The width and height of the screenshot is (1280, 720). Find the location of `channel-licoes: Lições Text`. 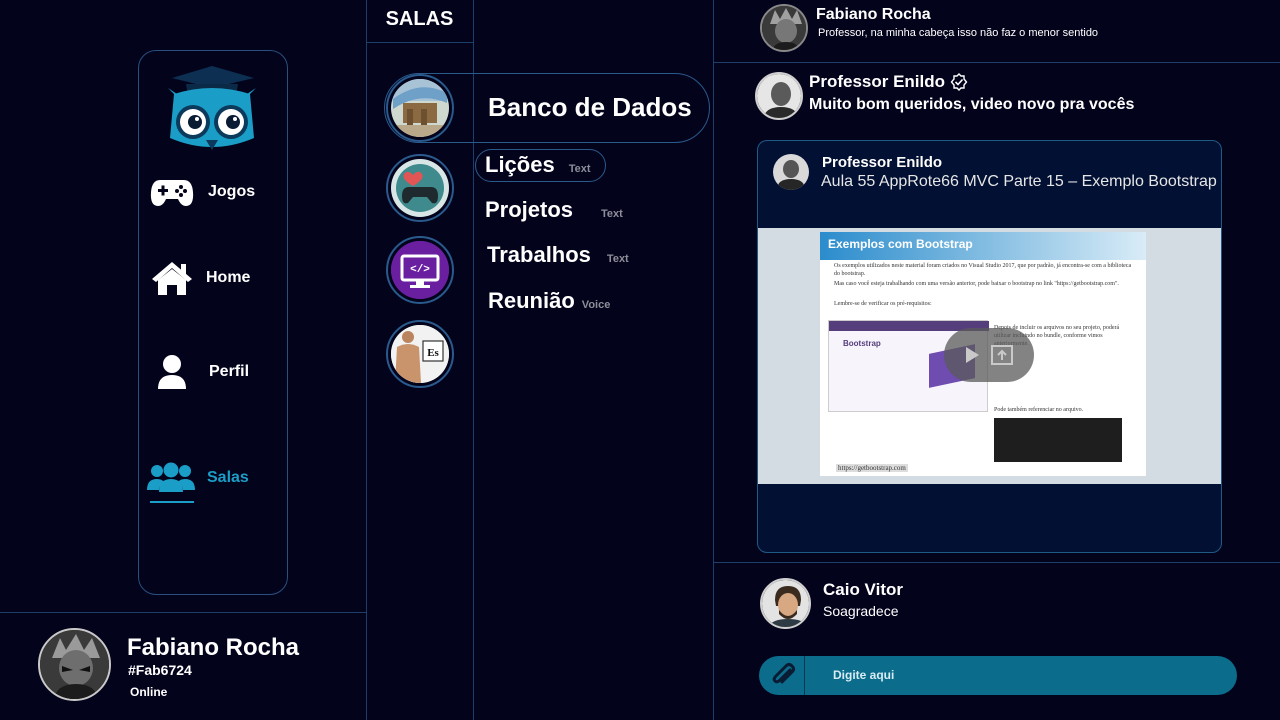

channel-licoes: Lições Text is located at coordinates (538, 165).